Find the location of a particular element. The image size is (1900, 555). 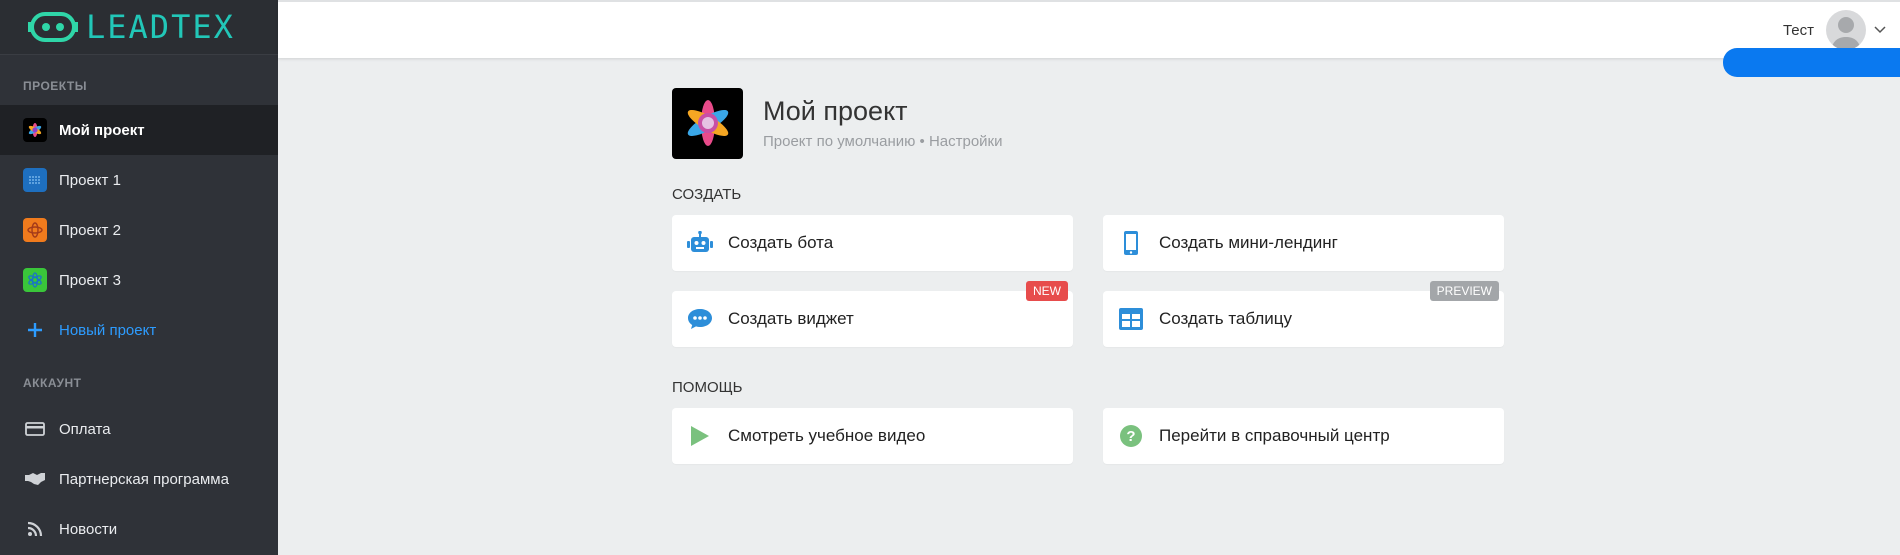

sidebar-item-project-3: Проект 3 is located at coordinates (139, 280).